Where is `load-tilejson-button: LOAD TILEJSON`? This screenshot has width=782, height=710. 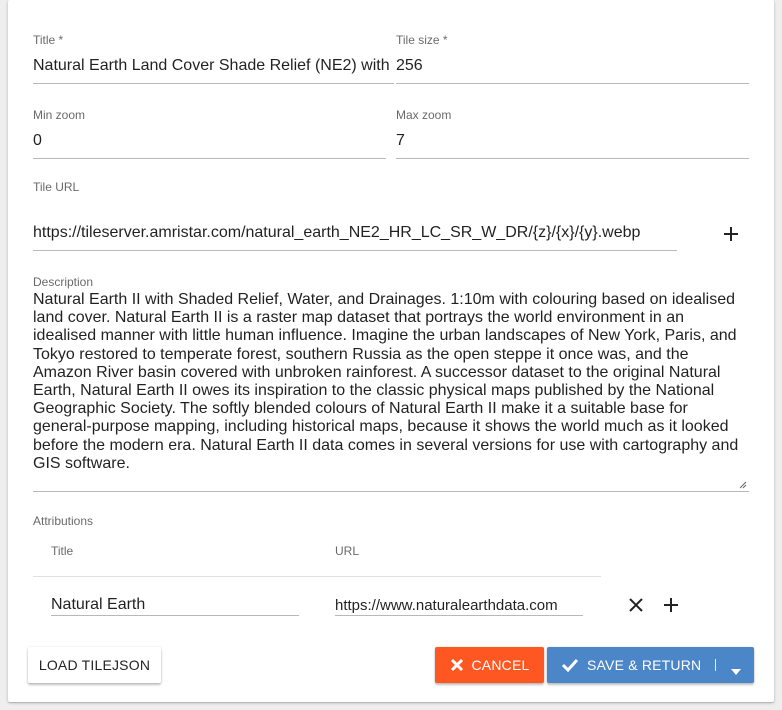 load-tilejson-button: LOAD TILEJSON is located at coordinates (94, 665).